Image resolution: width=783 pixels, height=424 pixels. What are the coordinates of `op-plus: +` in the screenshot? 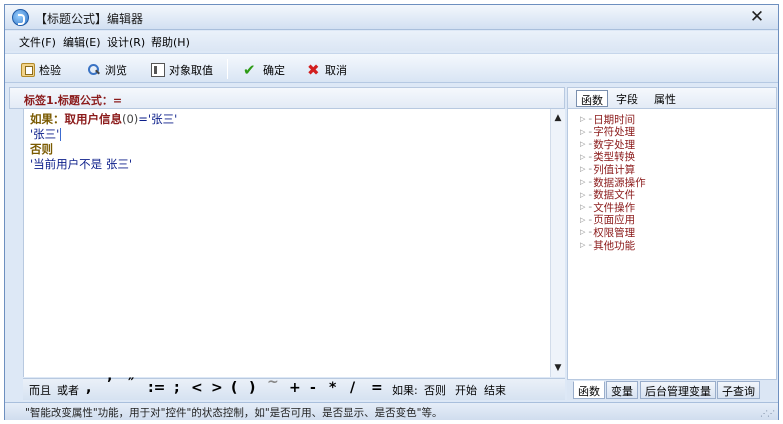 It's located at (295, 388).